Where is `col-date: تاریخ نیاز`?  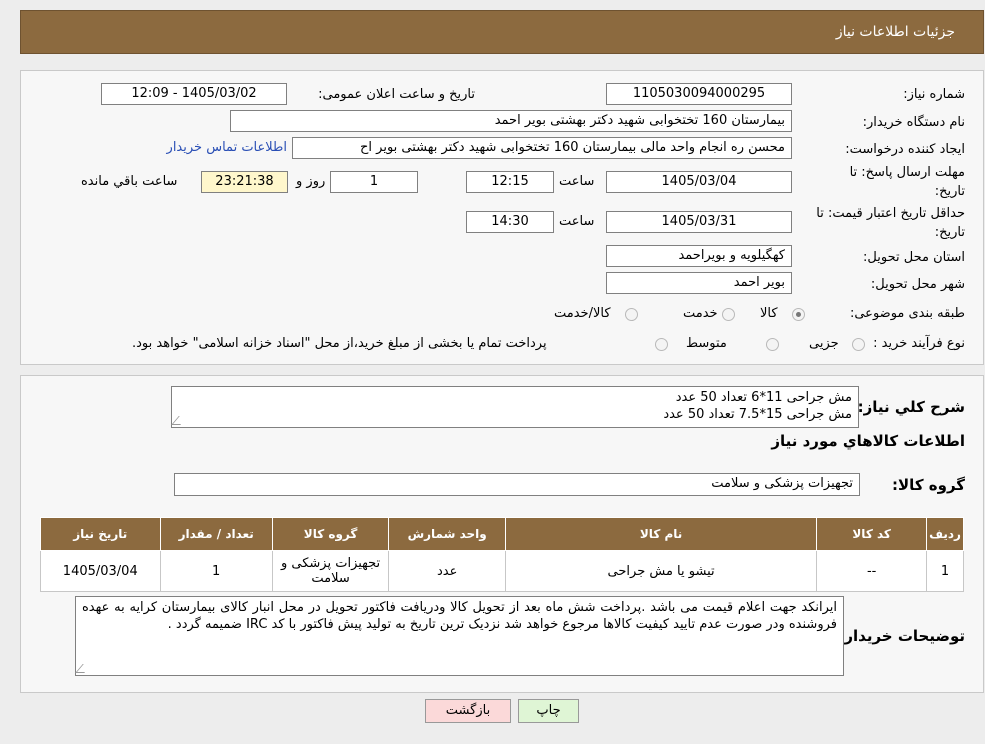
col-date: تاریخ نیاز is located at coordinates (100, 534).